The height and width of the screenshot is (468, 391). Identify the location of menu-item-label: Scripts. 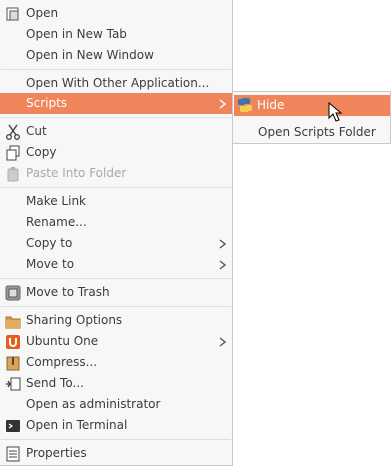
(47, 103).